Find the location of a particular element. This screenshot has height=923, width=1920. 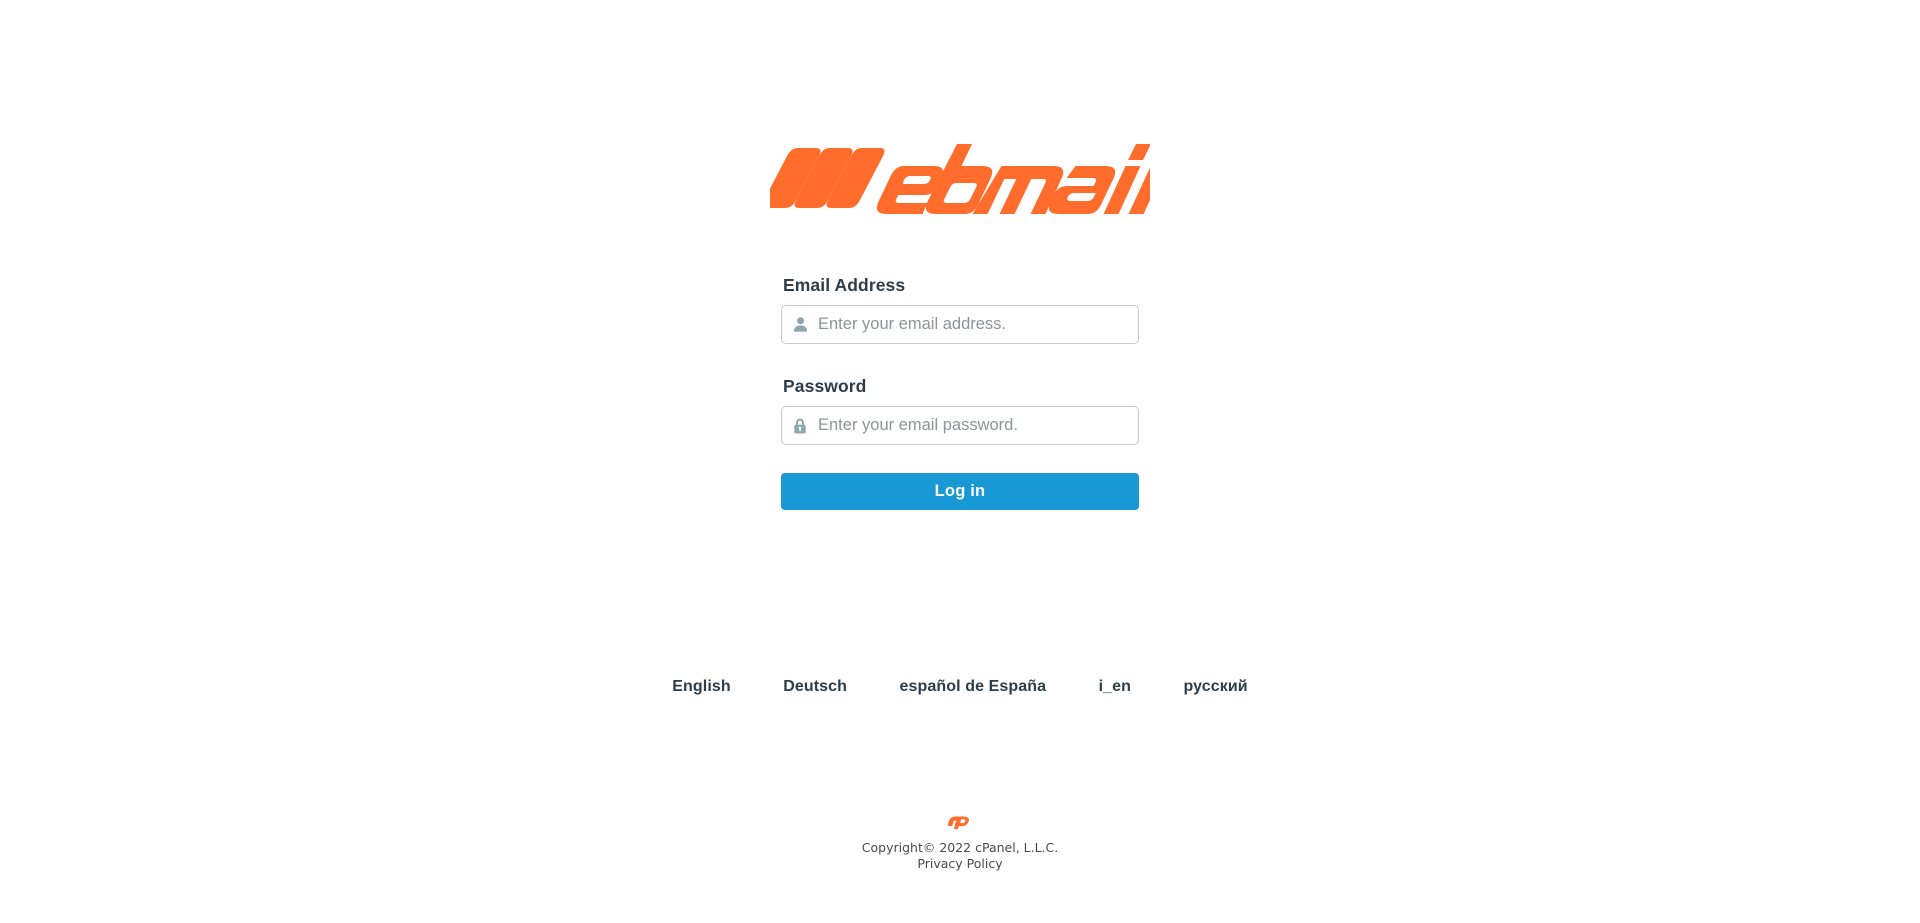

user-icon is located at coordinates (800, 324).